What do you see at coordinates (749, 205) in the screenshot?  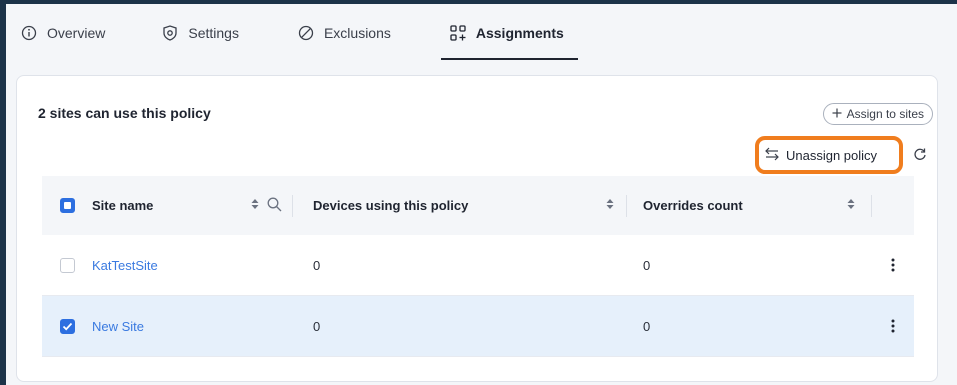 I see `col-overrides: Overrides count` at bounding box center [749, 205].